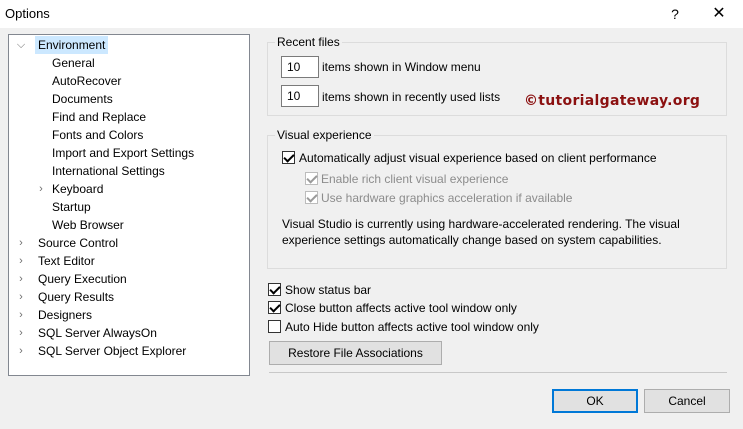  Describe the element at coordinates (76, 297) in the screenshot. I see `tree-item-label: Query Results` at that location.